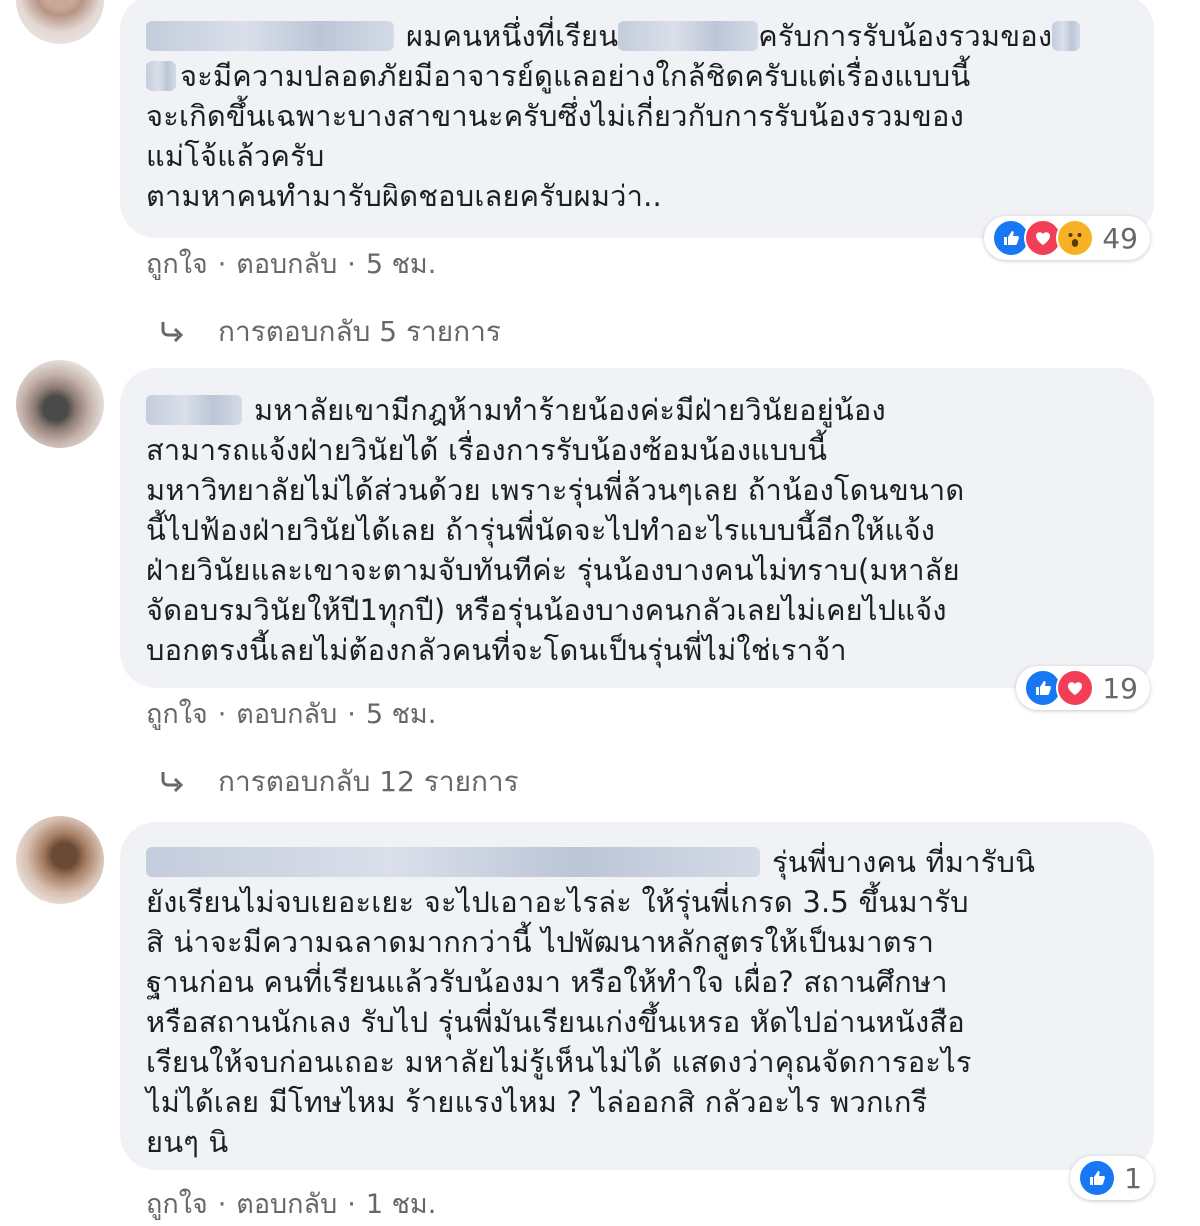  I want to click on comment-text-line-5: ตามหาคนทำมารับผิดชอบเลยครับผมว่า.., so click(404, 196).